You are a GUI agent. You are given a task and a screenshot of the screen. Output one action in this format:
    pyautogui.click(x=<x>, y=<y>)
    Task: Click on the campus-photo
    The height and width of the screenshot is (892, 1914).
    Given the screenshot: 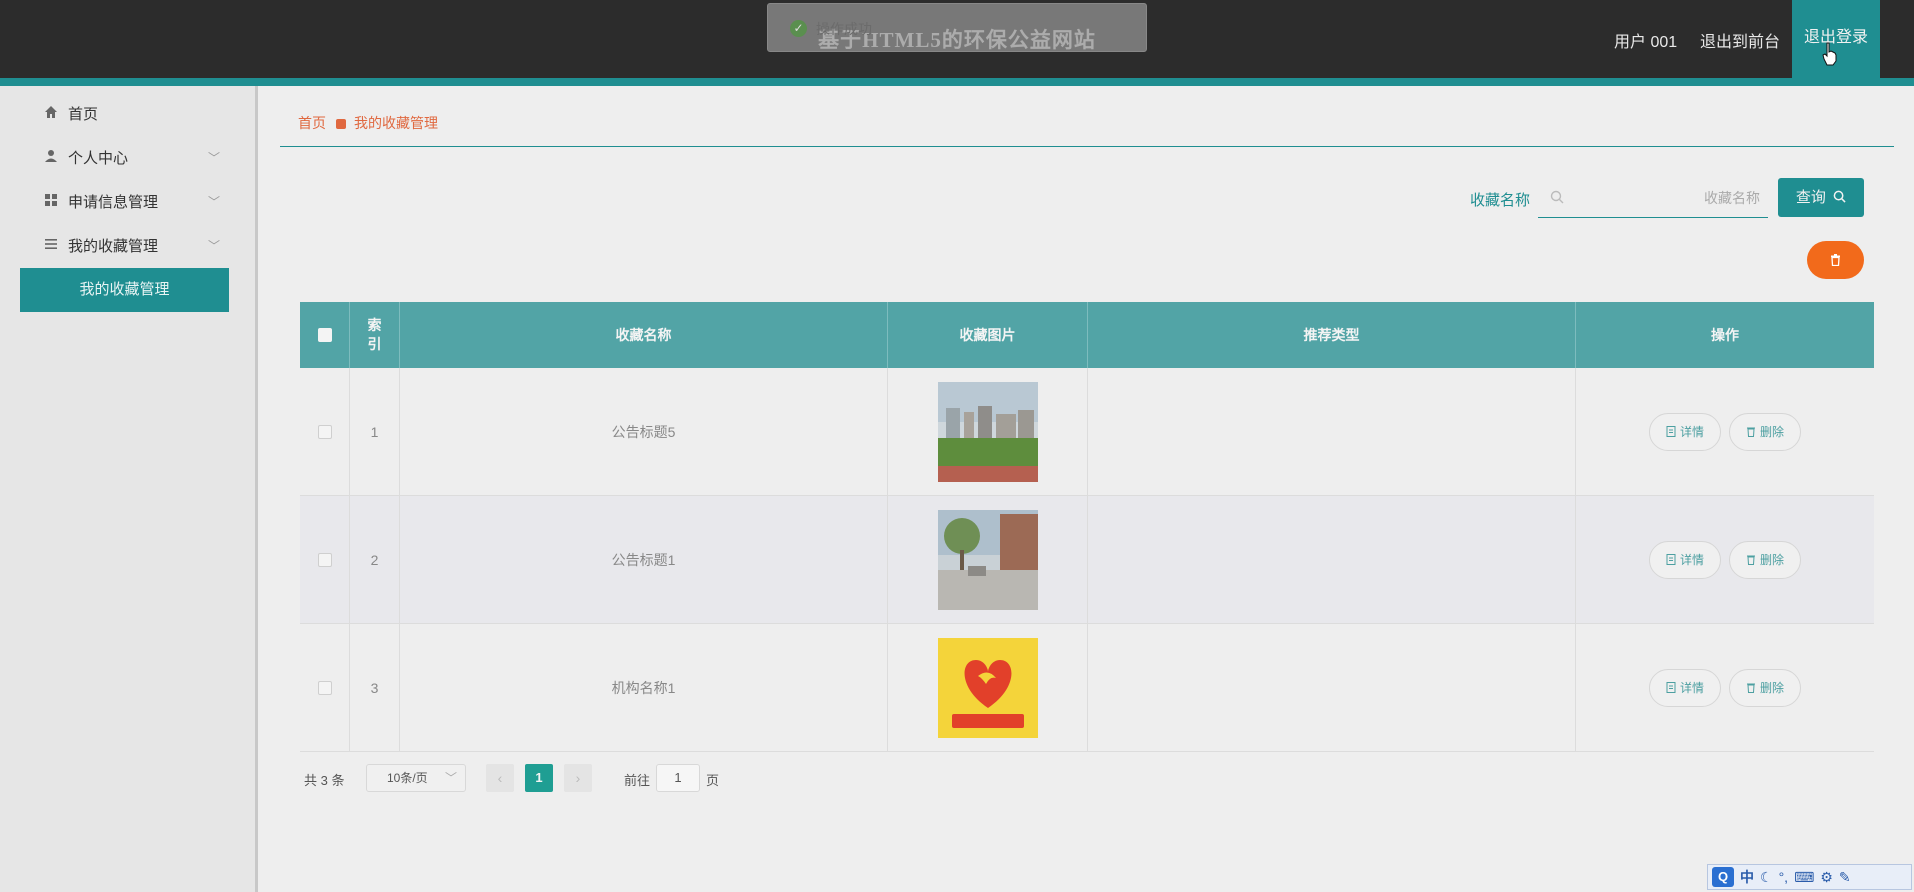 What is the action you would take?
    pyautogui.click(x=987, y=431)
    